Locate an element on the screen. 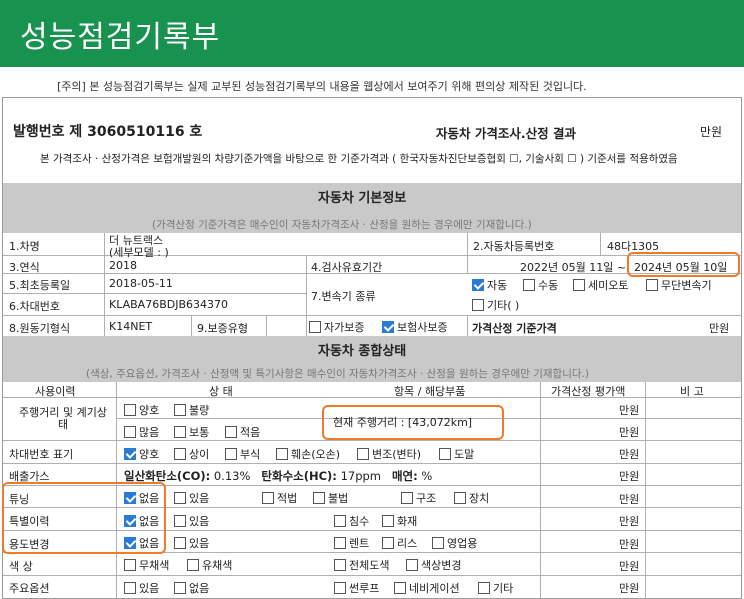 The image size is (744, 599). usage-business: 영업용 is located at coordinates (454, 543).